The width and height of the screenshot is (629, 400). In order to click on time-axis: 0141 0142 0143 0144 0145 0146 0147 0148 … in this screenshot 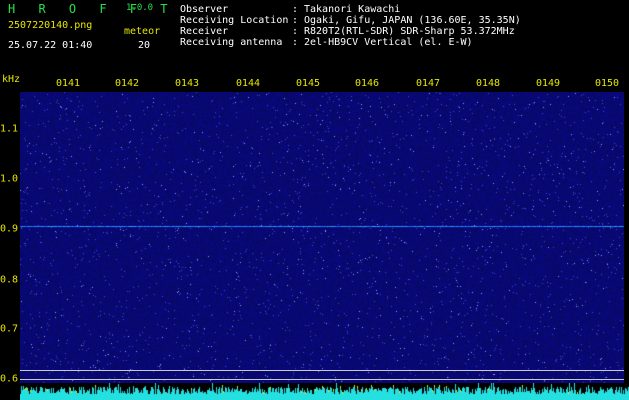, I will do `click(314, 85)`.